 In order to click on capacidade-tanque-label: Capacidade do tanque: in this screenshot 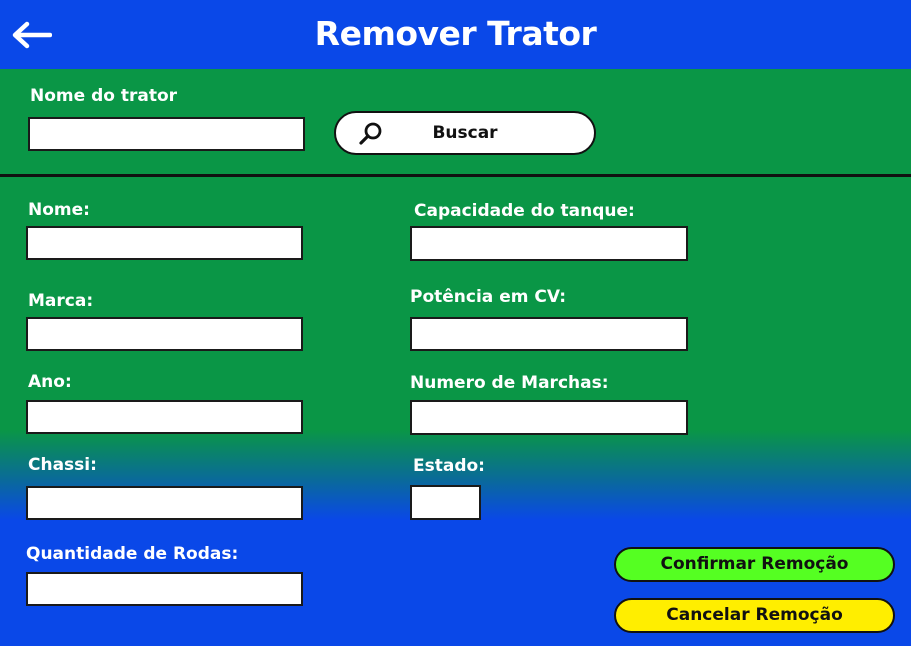, I will do `click(524, 211)`.